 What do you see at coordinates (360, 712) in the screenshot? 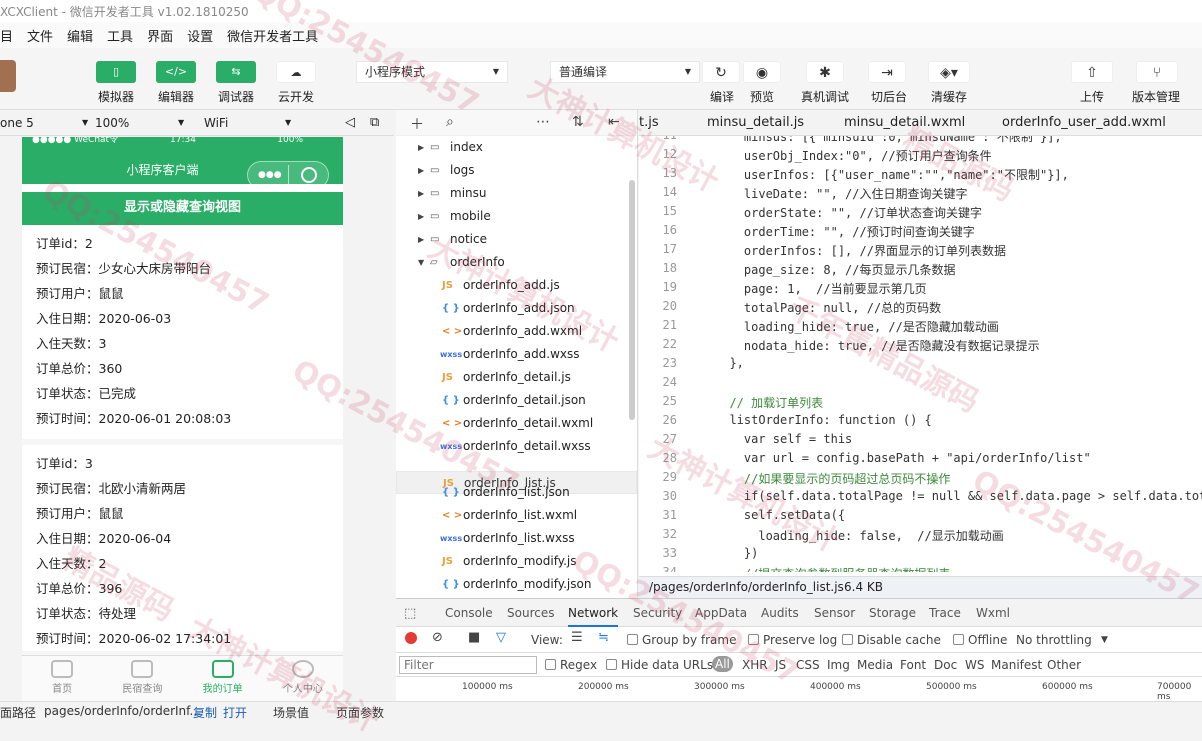
I see `page-params-button: 页面参数` at bounding box center [360, 712].